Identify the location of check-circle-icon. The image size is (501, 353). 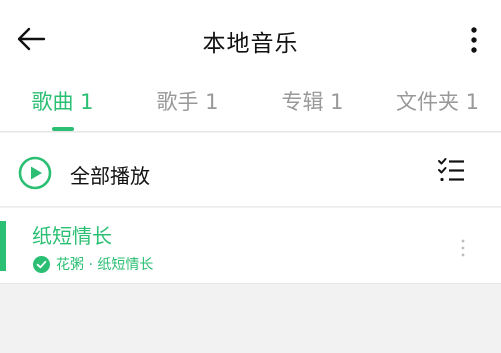
(41, 264).